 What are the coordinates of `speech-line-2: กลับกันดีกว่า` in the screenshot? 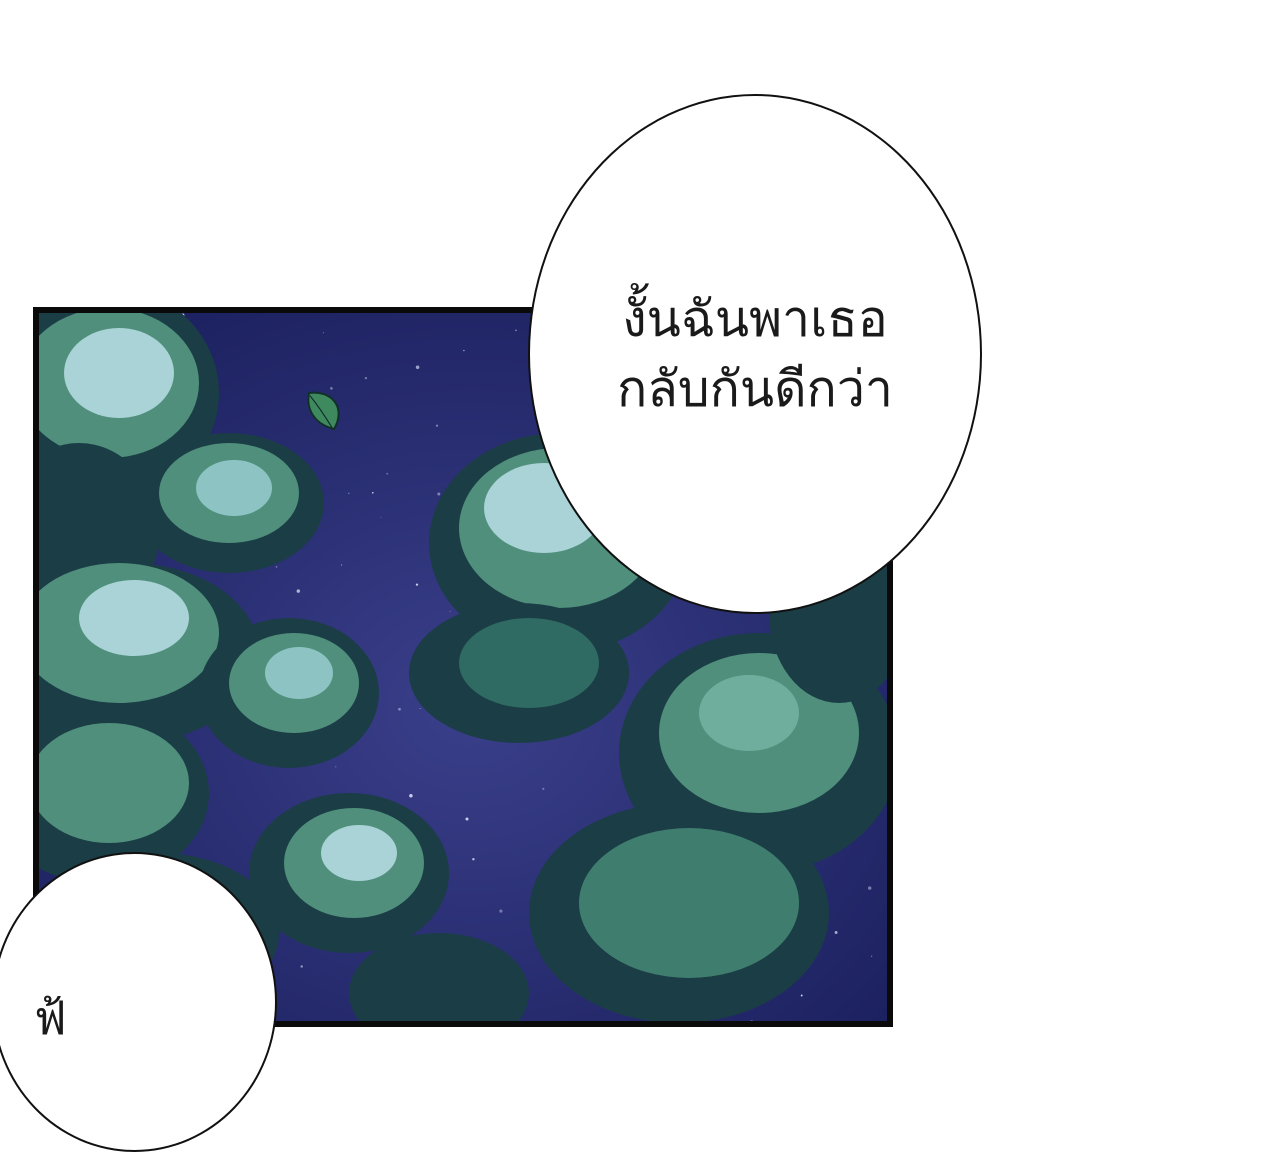 It's located at (754, 389).